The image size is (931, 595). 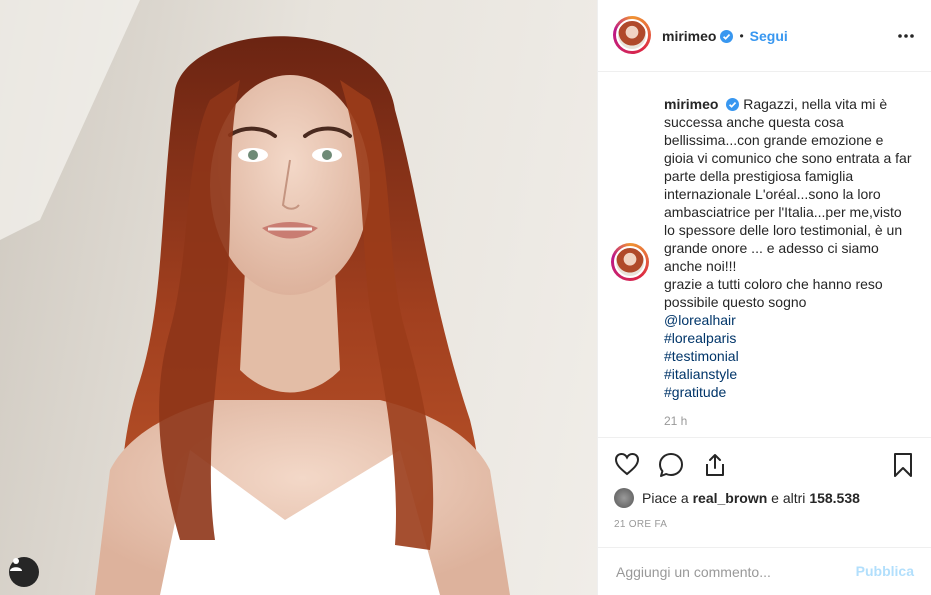 I want to click on likes-prefix: Piace a, so click(x=667, y=498).